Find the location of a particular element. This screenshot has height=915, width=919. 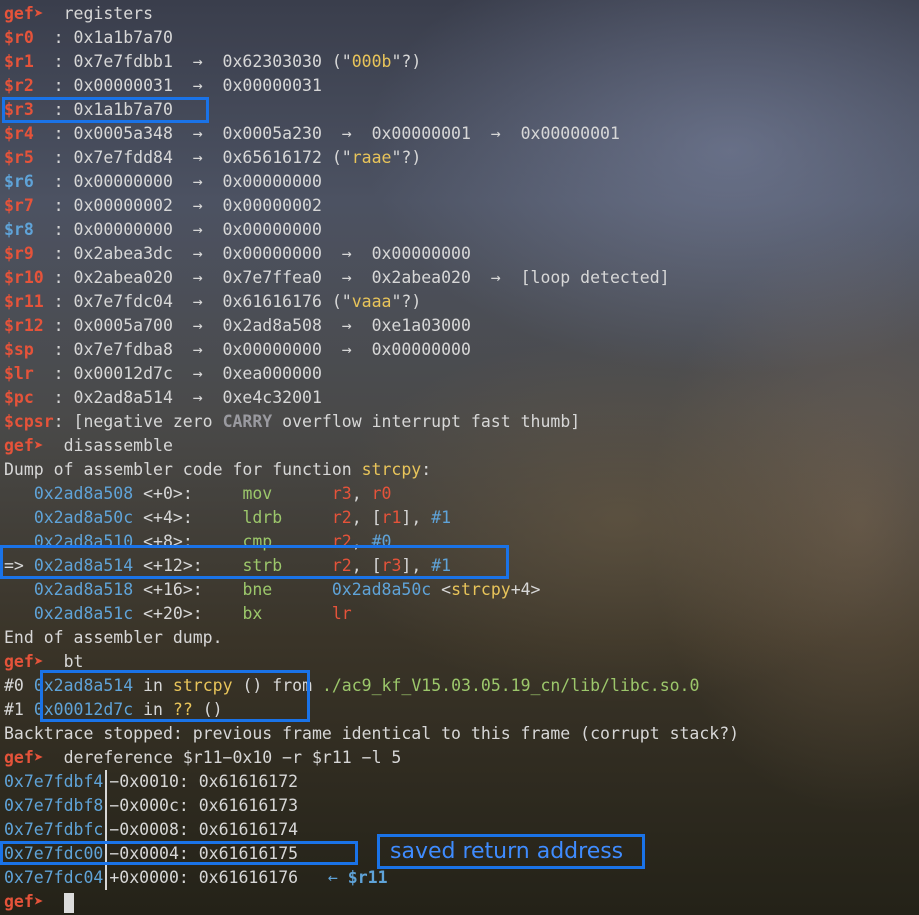

asm-offset: <+16>: is located at coordinates (188, 589).